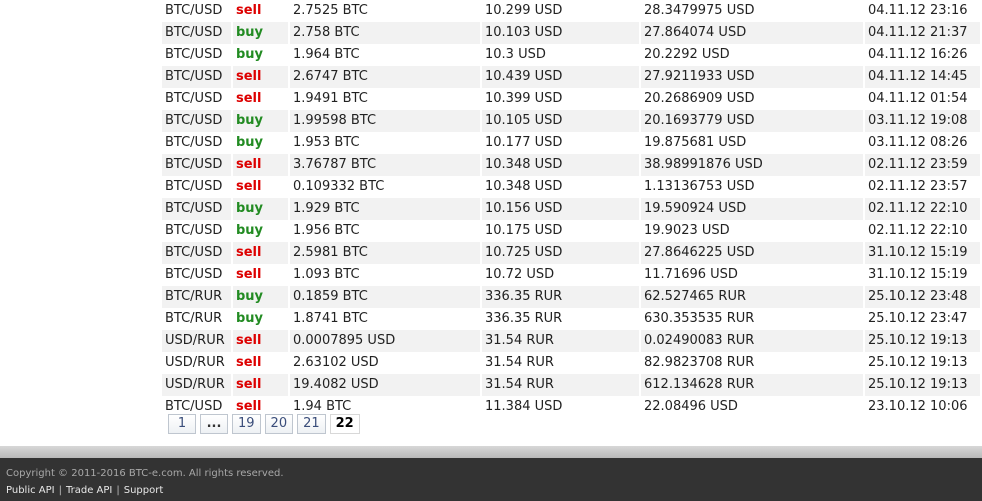 This screenshot has width=982, height=501. What do you see at coordinates (922, 341) in the screenshot?
I see `date-cell: 25.10.12 19:13` at bounding box center [922, 341].